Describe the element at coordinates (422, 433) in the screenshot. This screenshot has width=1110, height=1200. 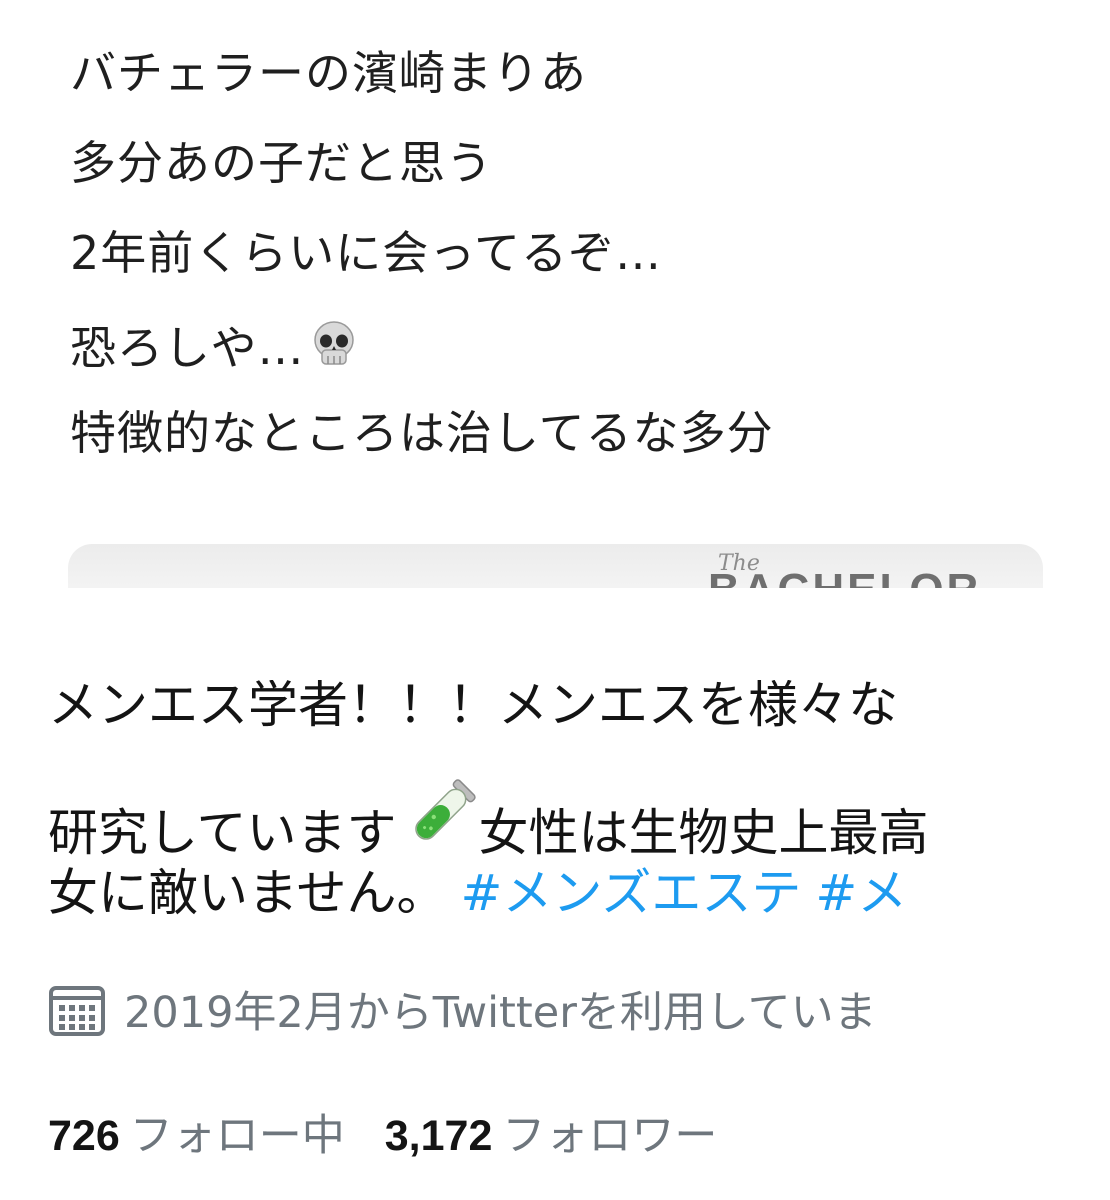
I see `tweet-line-5: 特徴的なところは治してるな多分` at that location.